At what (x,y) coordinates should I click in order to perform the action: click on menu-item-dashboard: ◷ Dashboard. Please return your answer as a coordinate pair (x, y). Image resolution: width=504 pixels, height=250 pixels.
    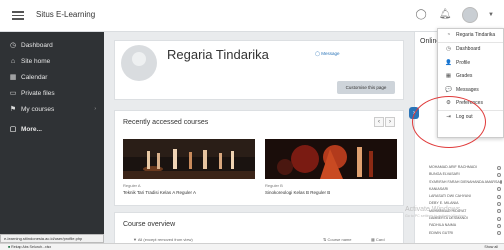
    Looking at the image, I should click on (470, 50).